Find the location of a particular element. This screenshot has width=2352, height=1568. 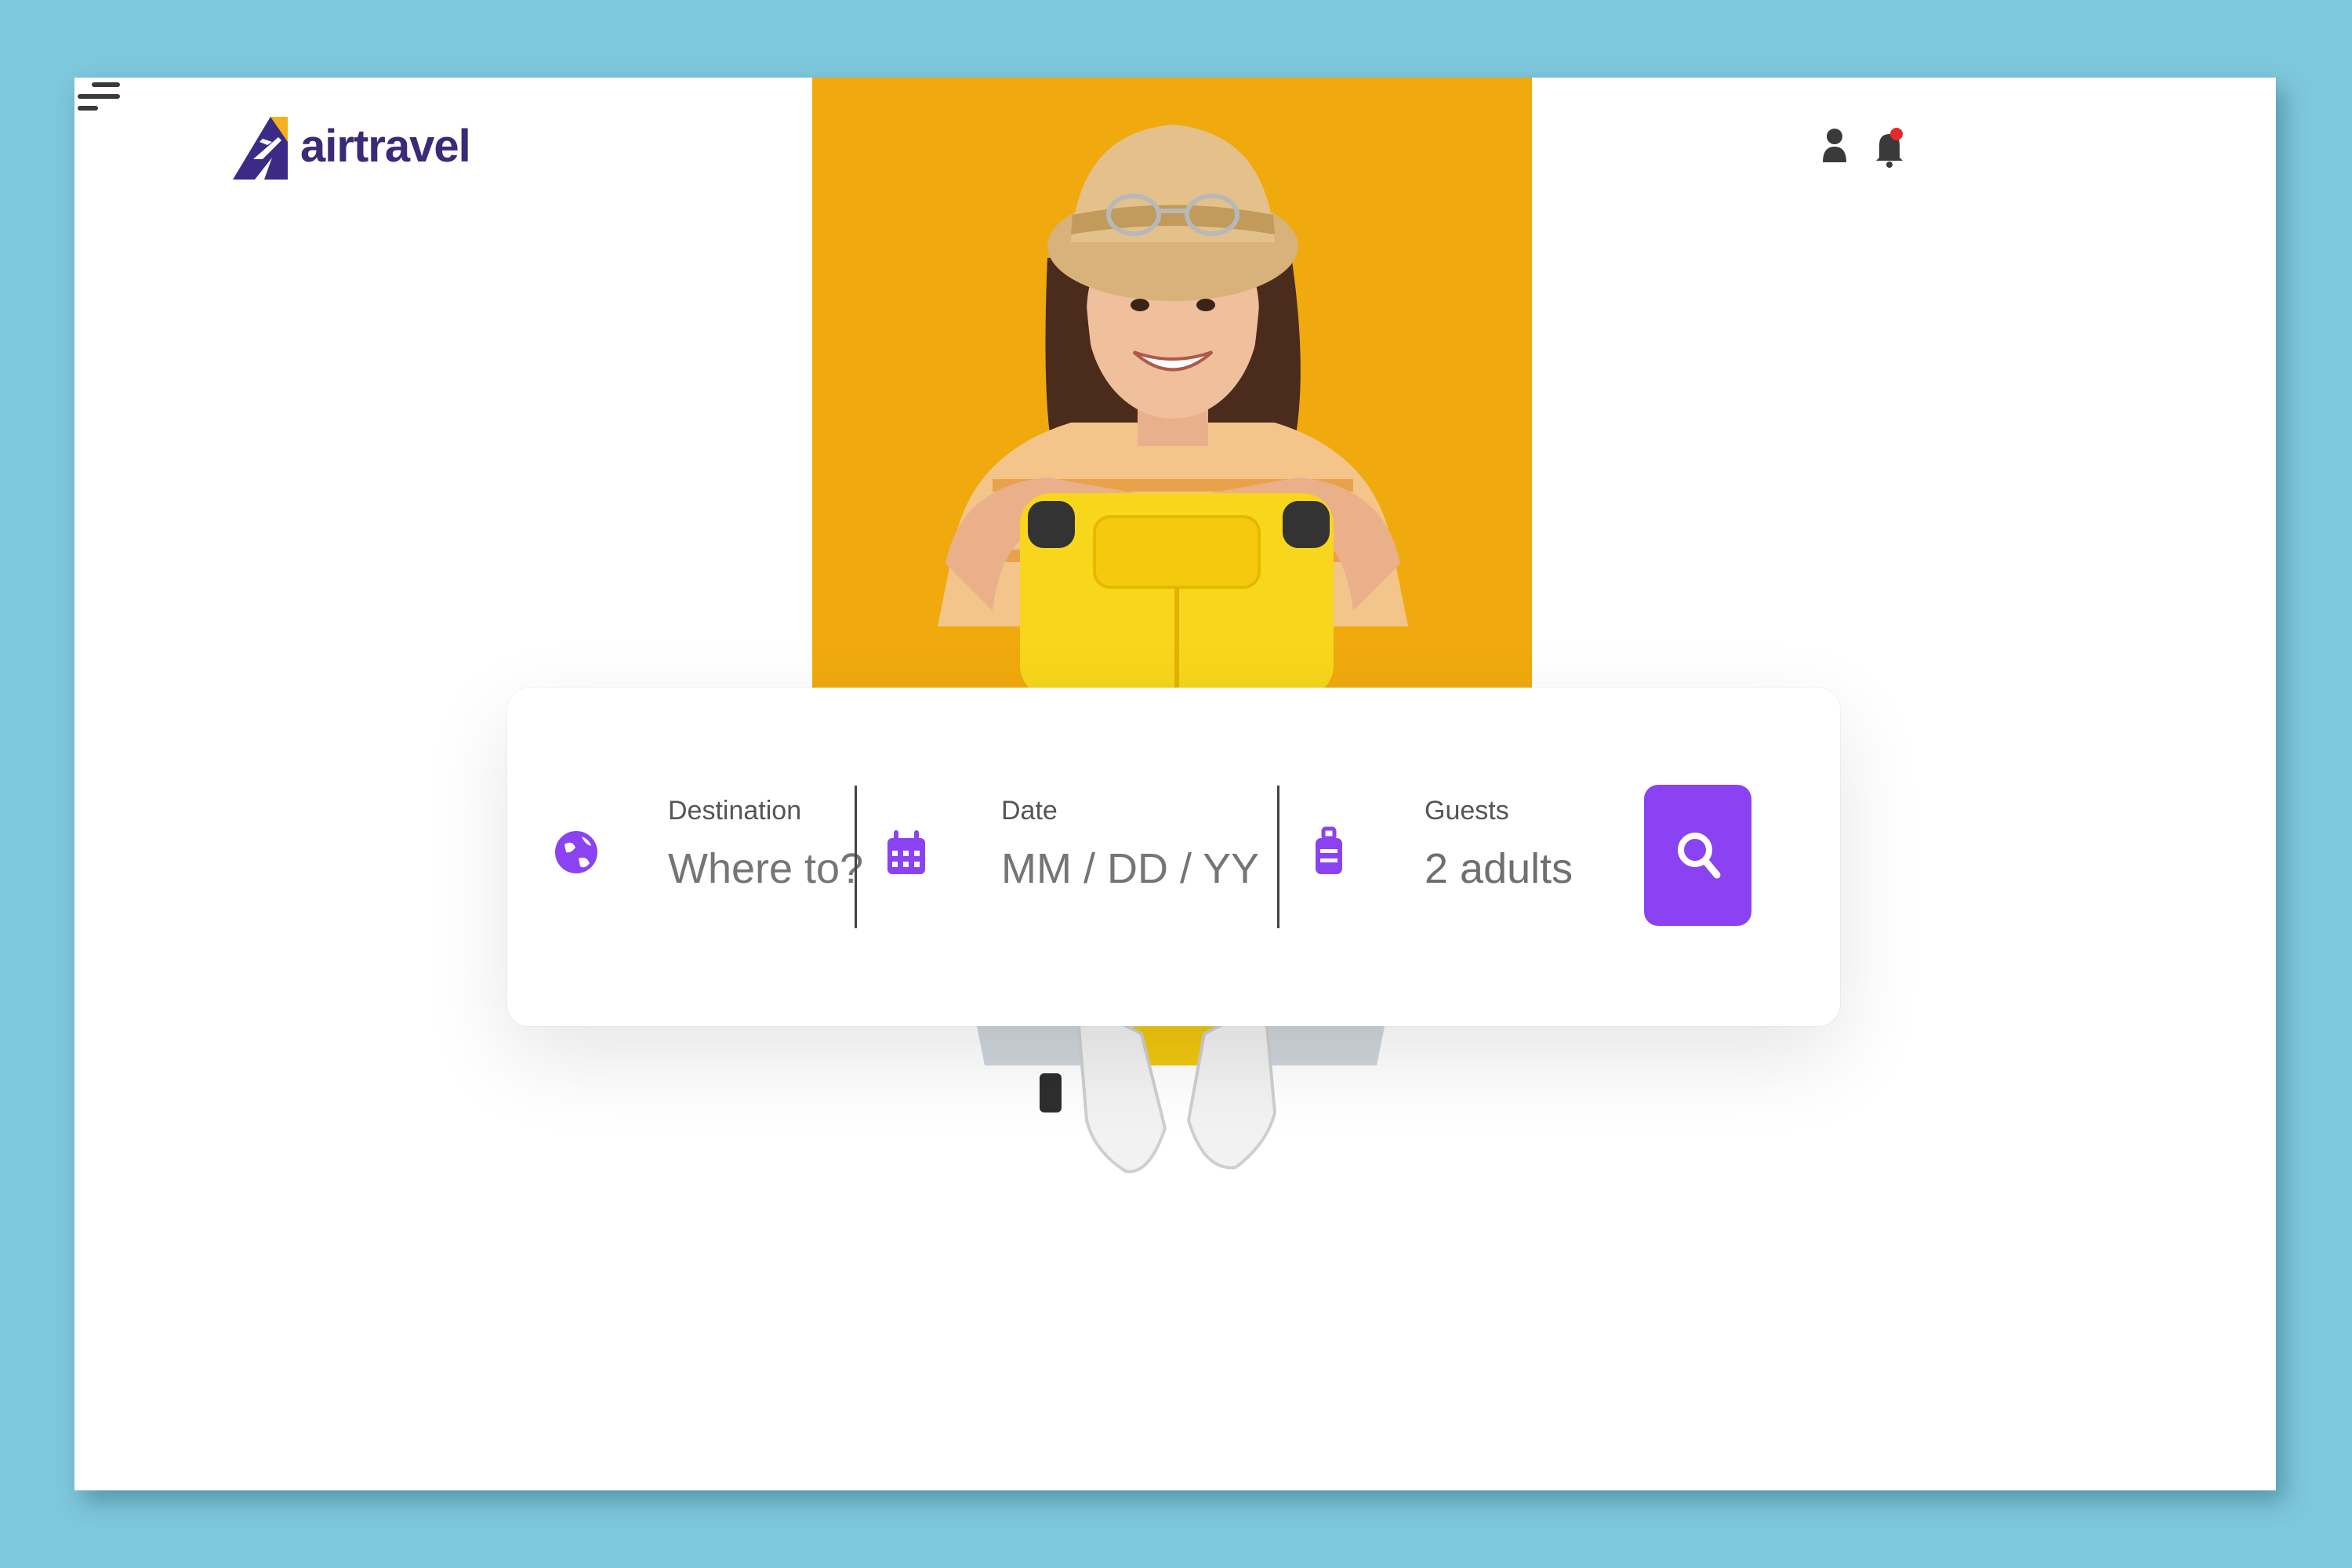

luggage-icon is located at coordinates (1329, 850).